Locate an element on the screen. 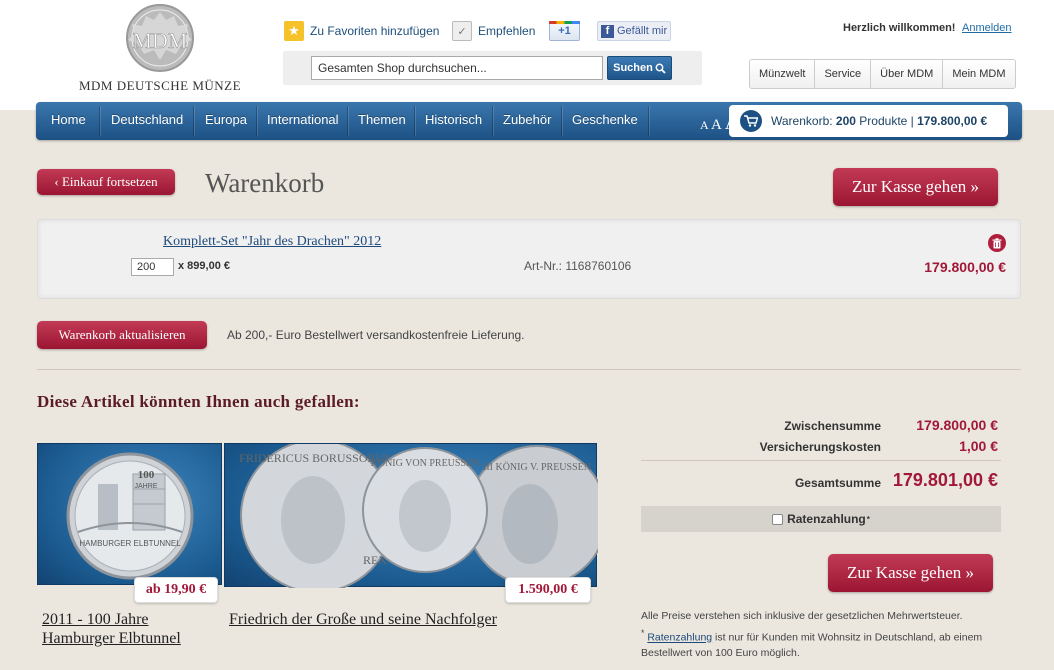 The height and width of the screenshot is (670, 1054). nav-themen: Themen is located at coordinates (382, 121).